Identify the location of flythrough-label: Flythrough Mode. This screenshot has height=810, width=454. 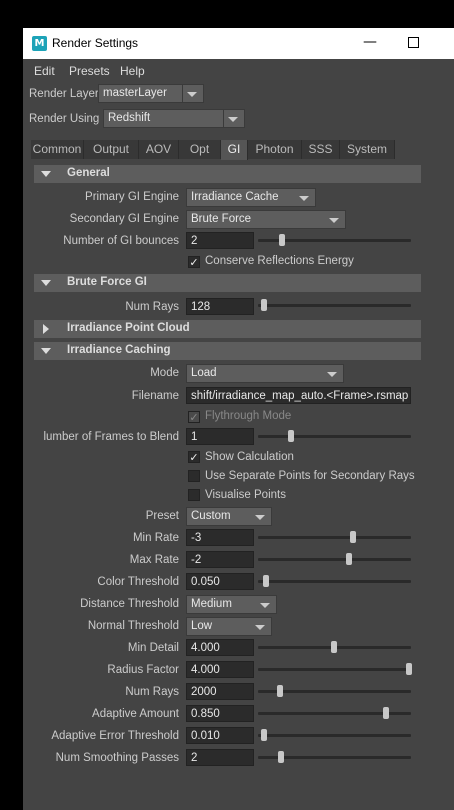
(248, 416).